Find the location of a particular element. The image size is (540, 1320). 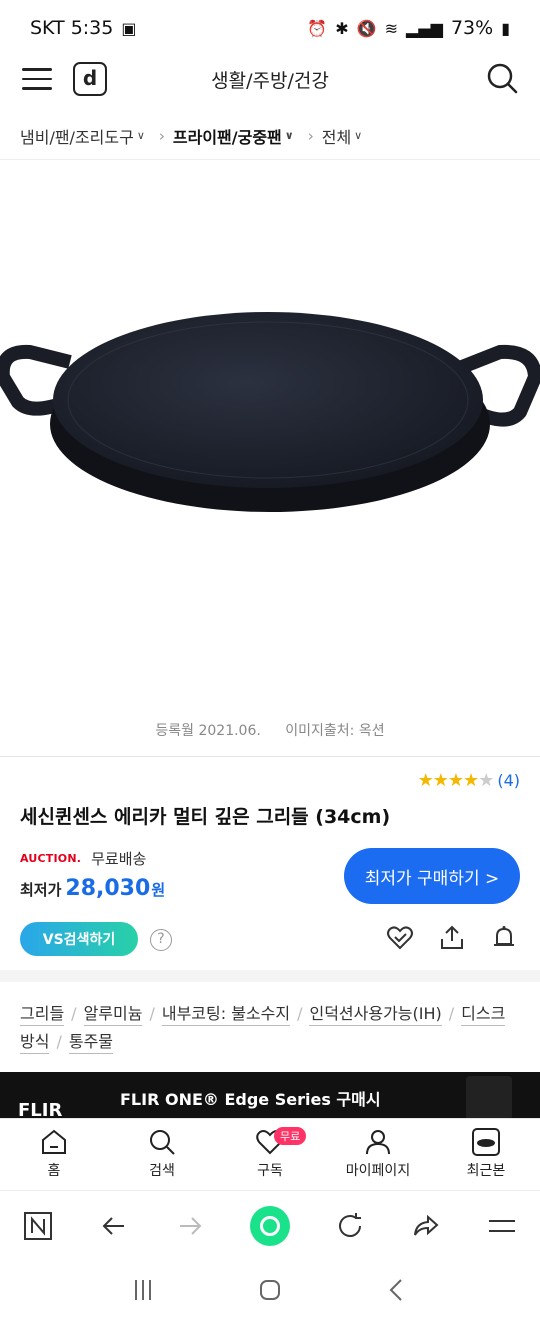

share-icon is located at coordinates (452, 938).